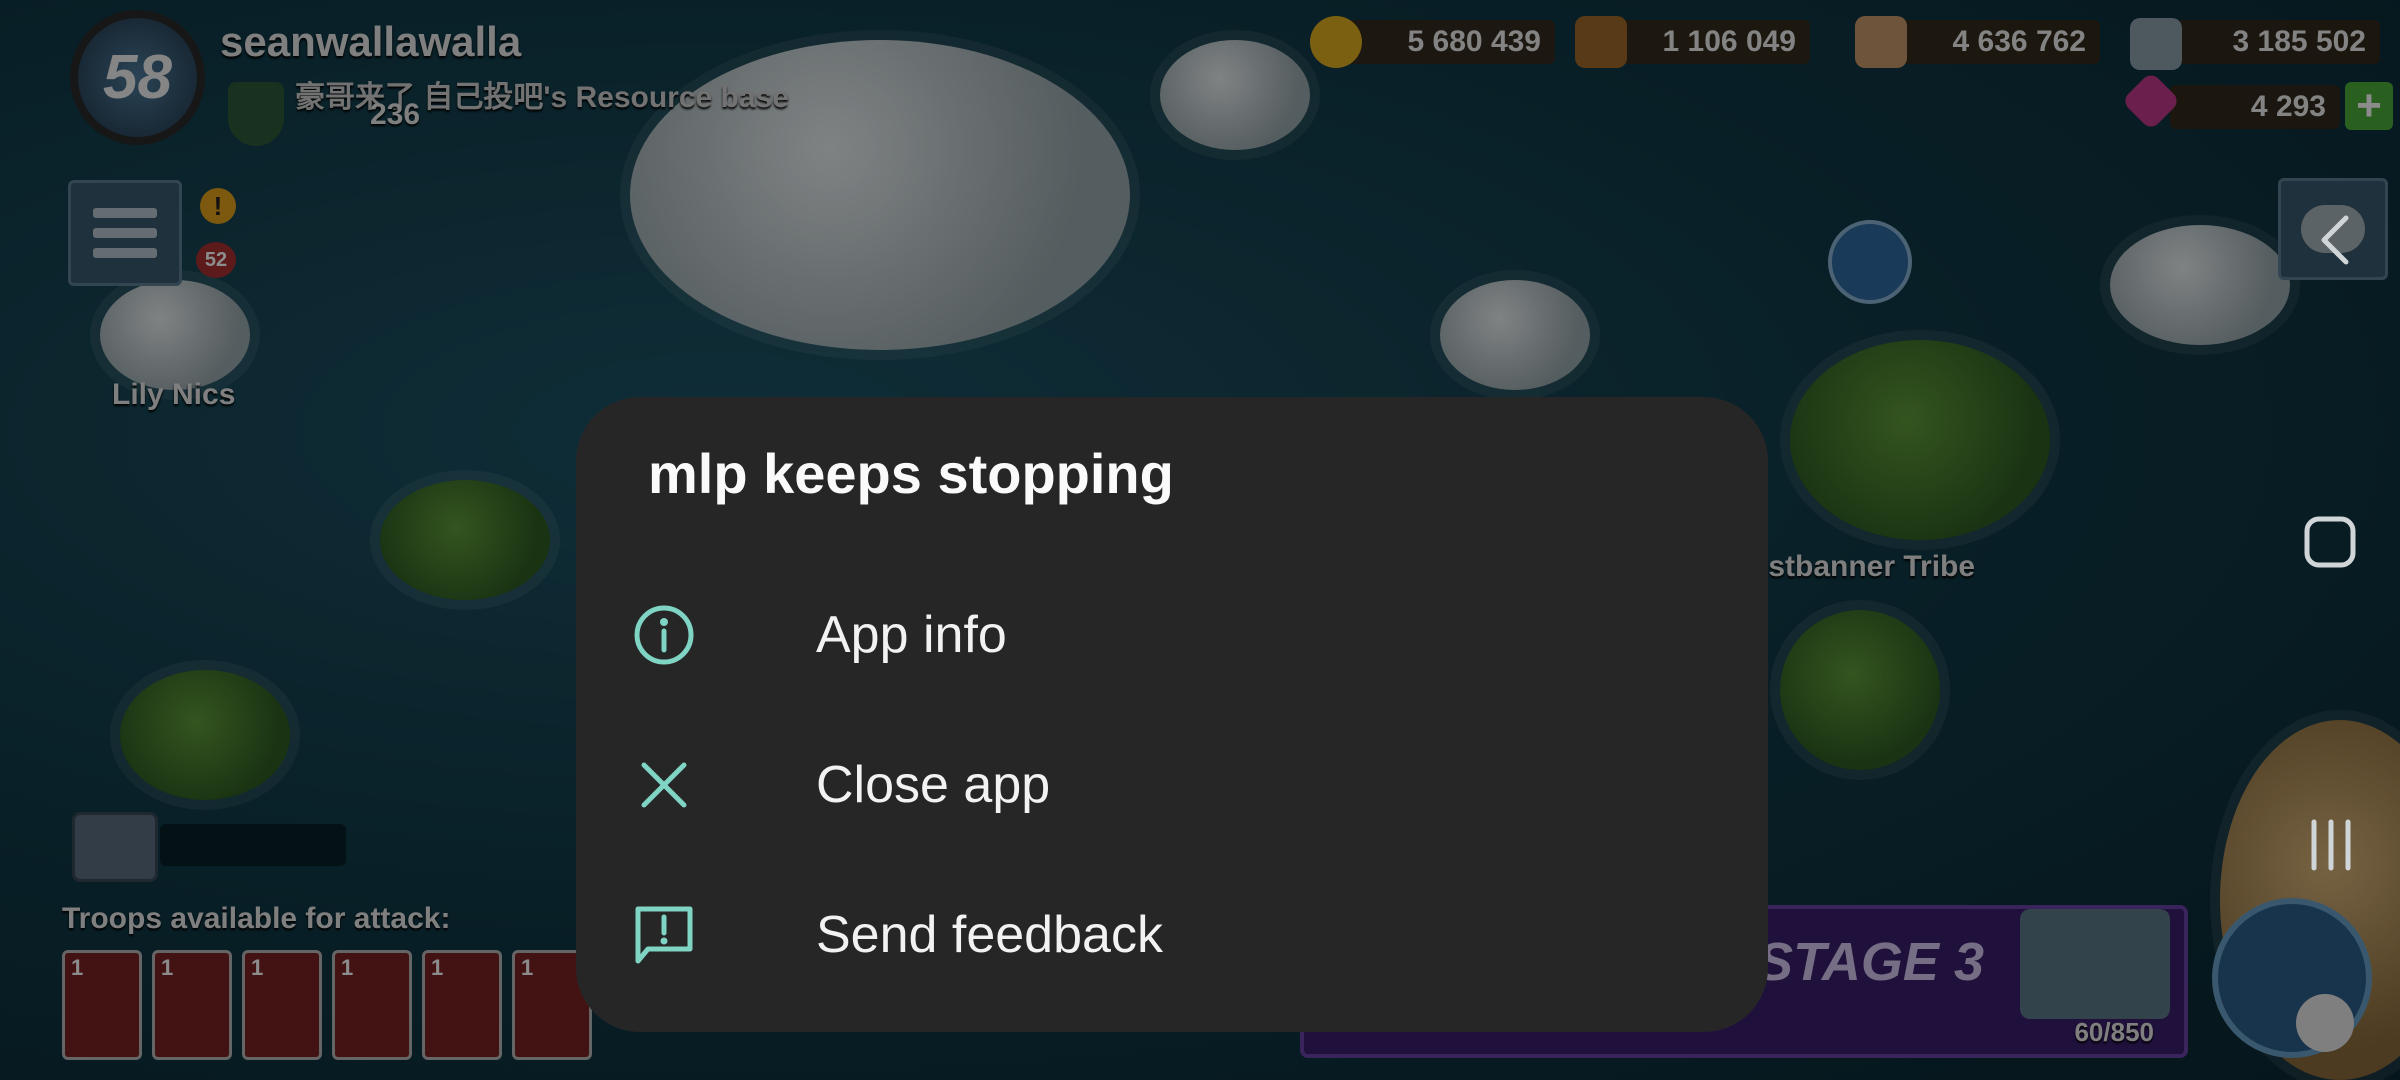 The image size is (2400, 1080). I want to click on send-feedback-label: Send feedback, so click(989, 935).